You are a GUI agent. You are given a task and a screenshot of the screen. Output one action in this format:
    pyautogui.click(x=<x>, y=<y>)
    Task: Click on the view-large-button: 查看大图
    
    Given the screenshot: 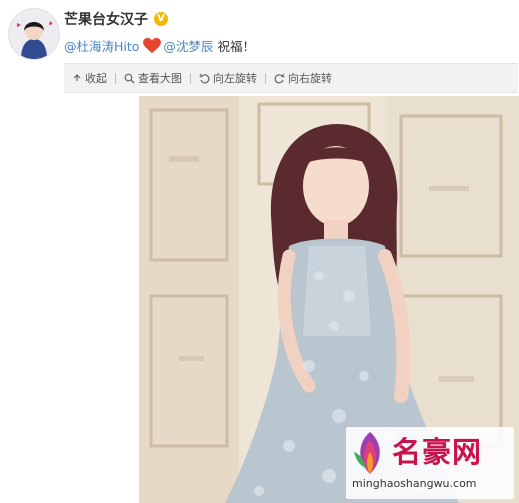 What is the action you would take?
    pyautogui.click(x=153, y=78)
    